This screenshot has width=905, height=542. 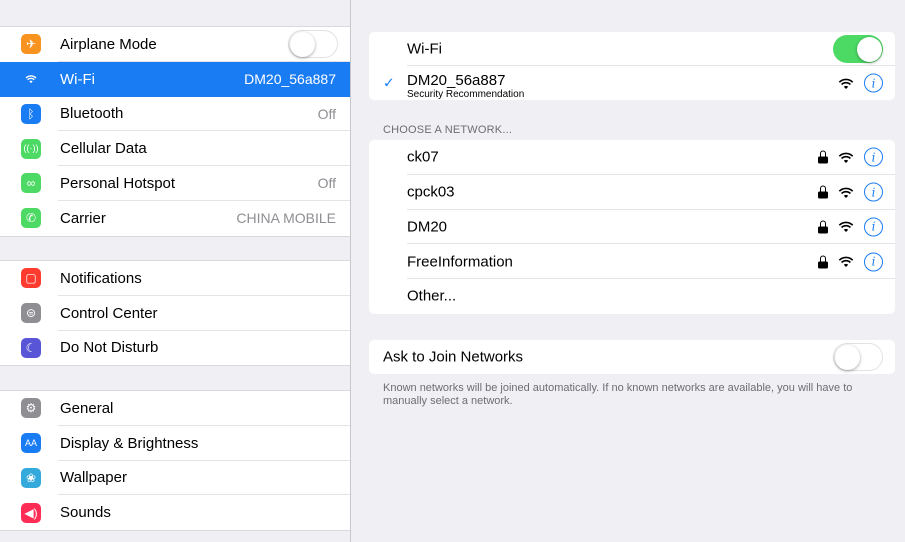 I want to click on sidebar-item-label: Wallpaper, so click(x=93, y=478).